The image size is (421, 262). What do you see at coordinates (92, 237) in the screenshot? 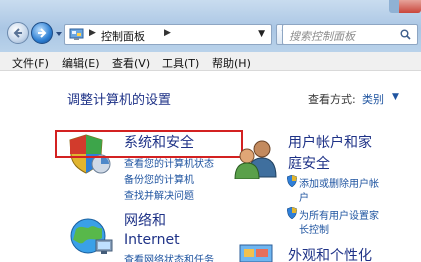
I see `network-globe-icon` at bounding box center [92, 237].